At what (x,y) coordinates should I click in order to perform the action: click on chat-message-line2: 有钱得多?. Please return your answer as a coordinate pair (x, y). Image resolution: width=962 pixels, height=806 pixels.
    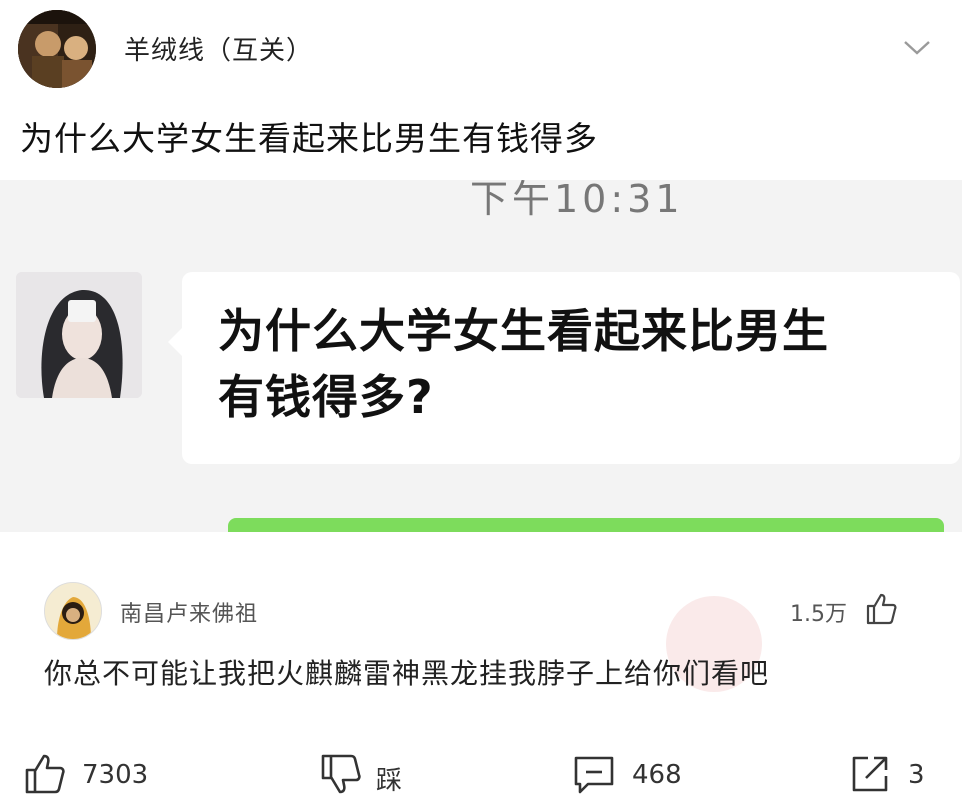
    Looking at the image, I should click on (326, 397).